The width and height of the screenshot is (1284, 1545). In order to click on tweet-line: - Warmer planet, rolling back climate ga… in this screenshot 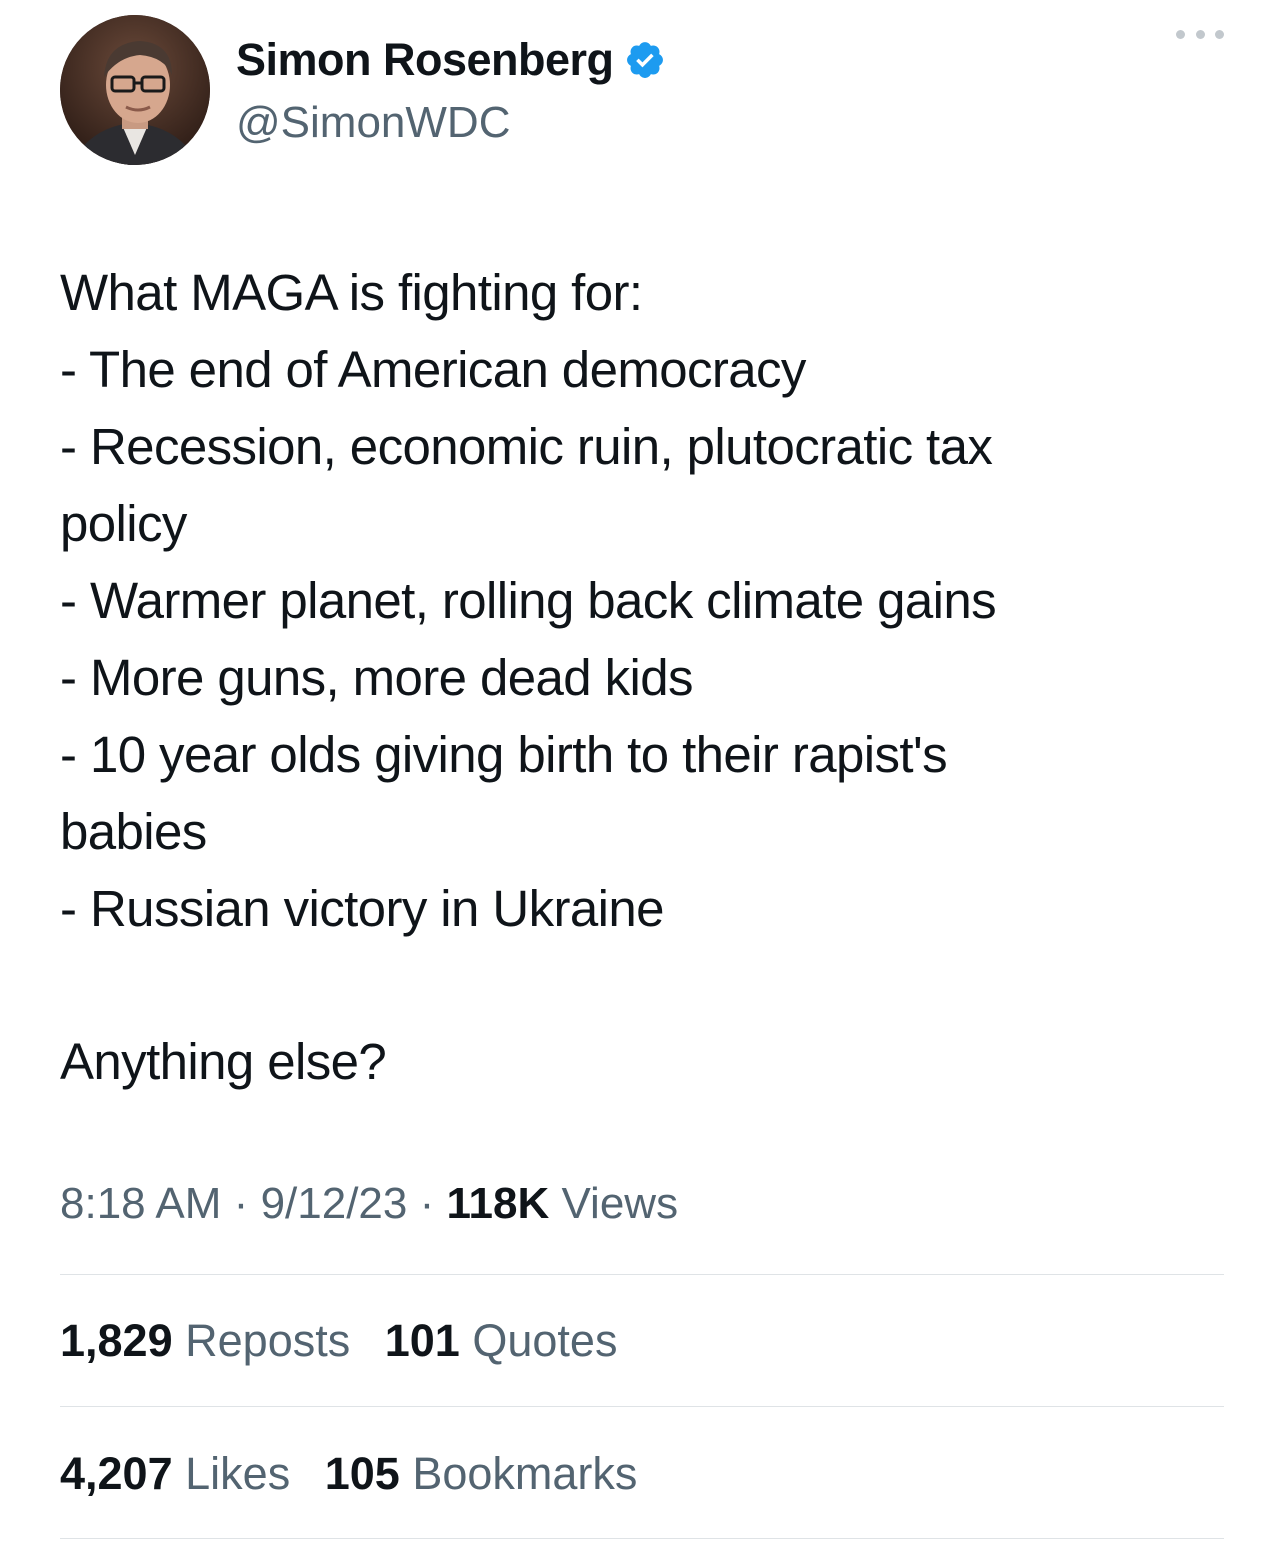, I will do `click(528, 600)`.